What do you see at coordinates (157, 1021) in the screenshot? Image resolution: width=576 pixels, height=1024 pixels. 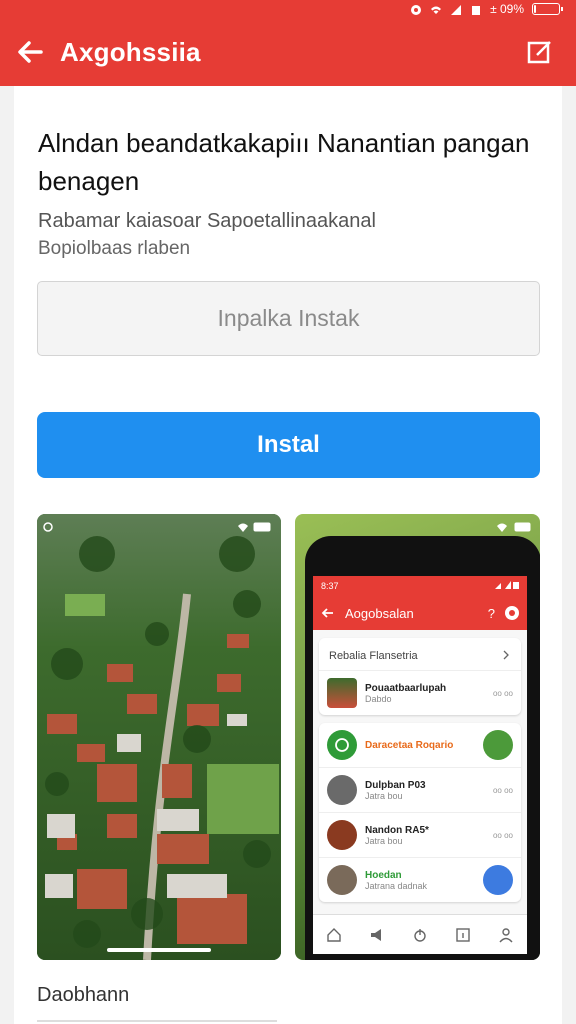 I see `divider` at bounding box center [157, 1021].